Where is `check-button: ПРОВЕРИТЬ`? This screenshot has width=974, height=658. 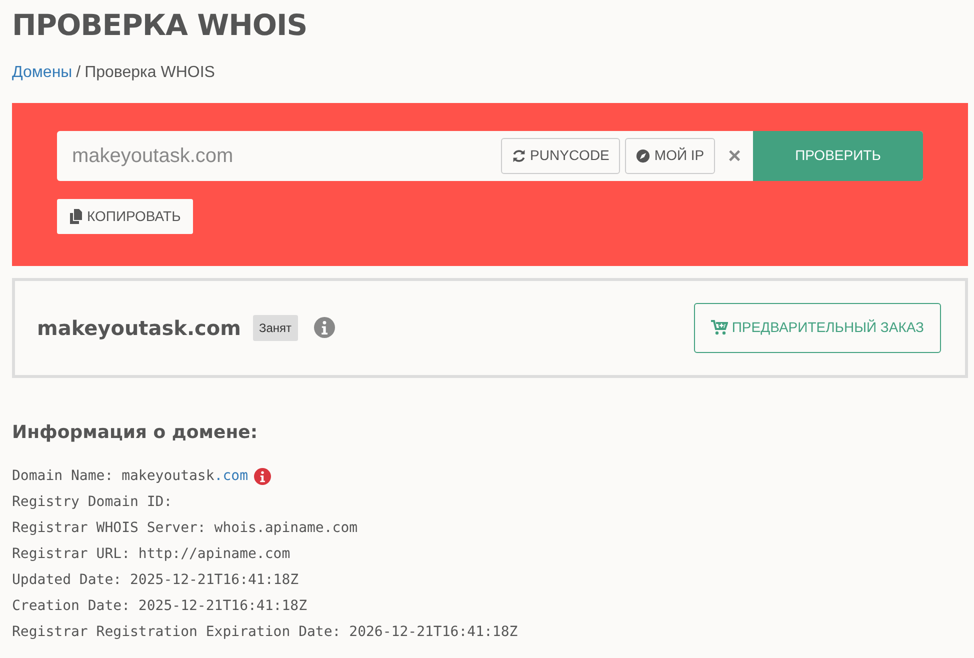 check-button: ПРОВЕРИТЬ is located at coordinates (838, 155).